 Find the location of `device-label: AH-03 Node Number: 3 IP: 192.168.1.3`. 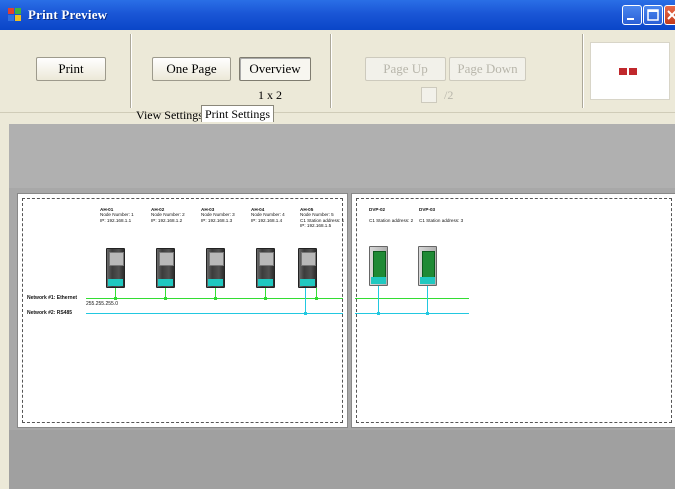

device-label: AH-03 Node Number: 3 IP: 192.168.1.3 is located at coordinates (218, 215).